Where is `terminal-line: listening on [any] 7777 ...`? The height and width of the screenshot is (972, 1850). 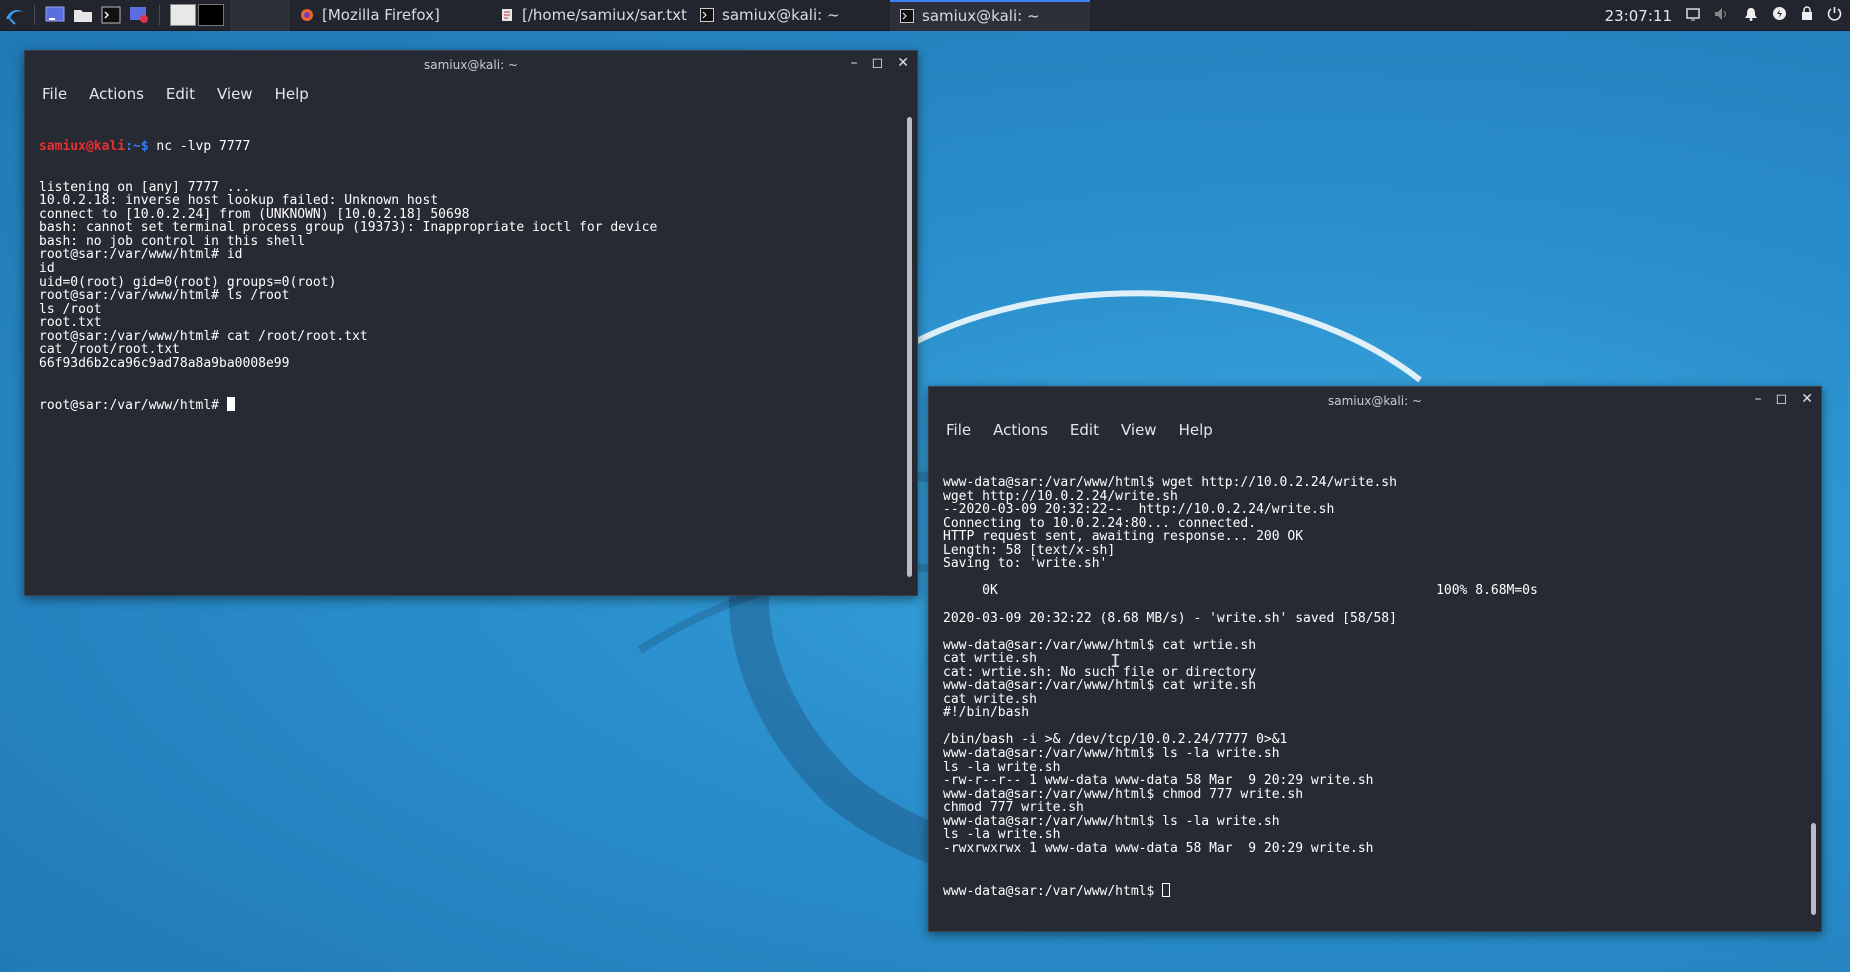 terminal-line: listening on [any] 7777 ... is located at coordinates (145, 187).